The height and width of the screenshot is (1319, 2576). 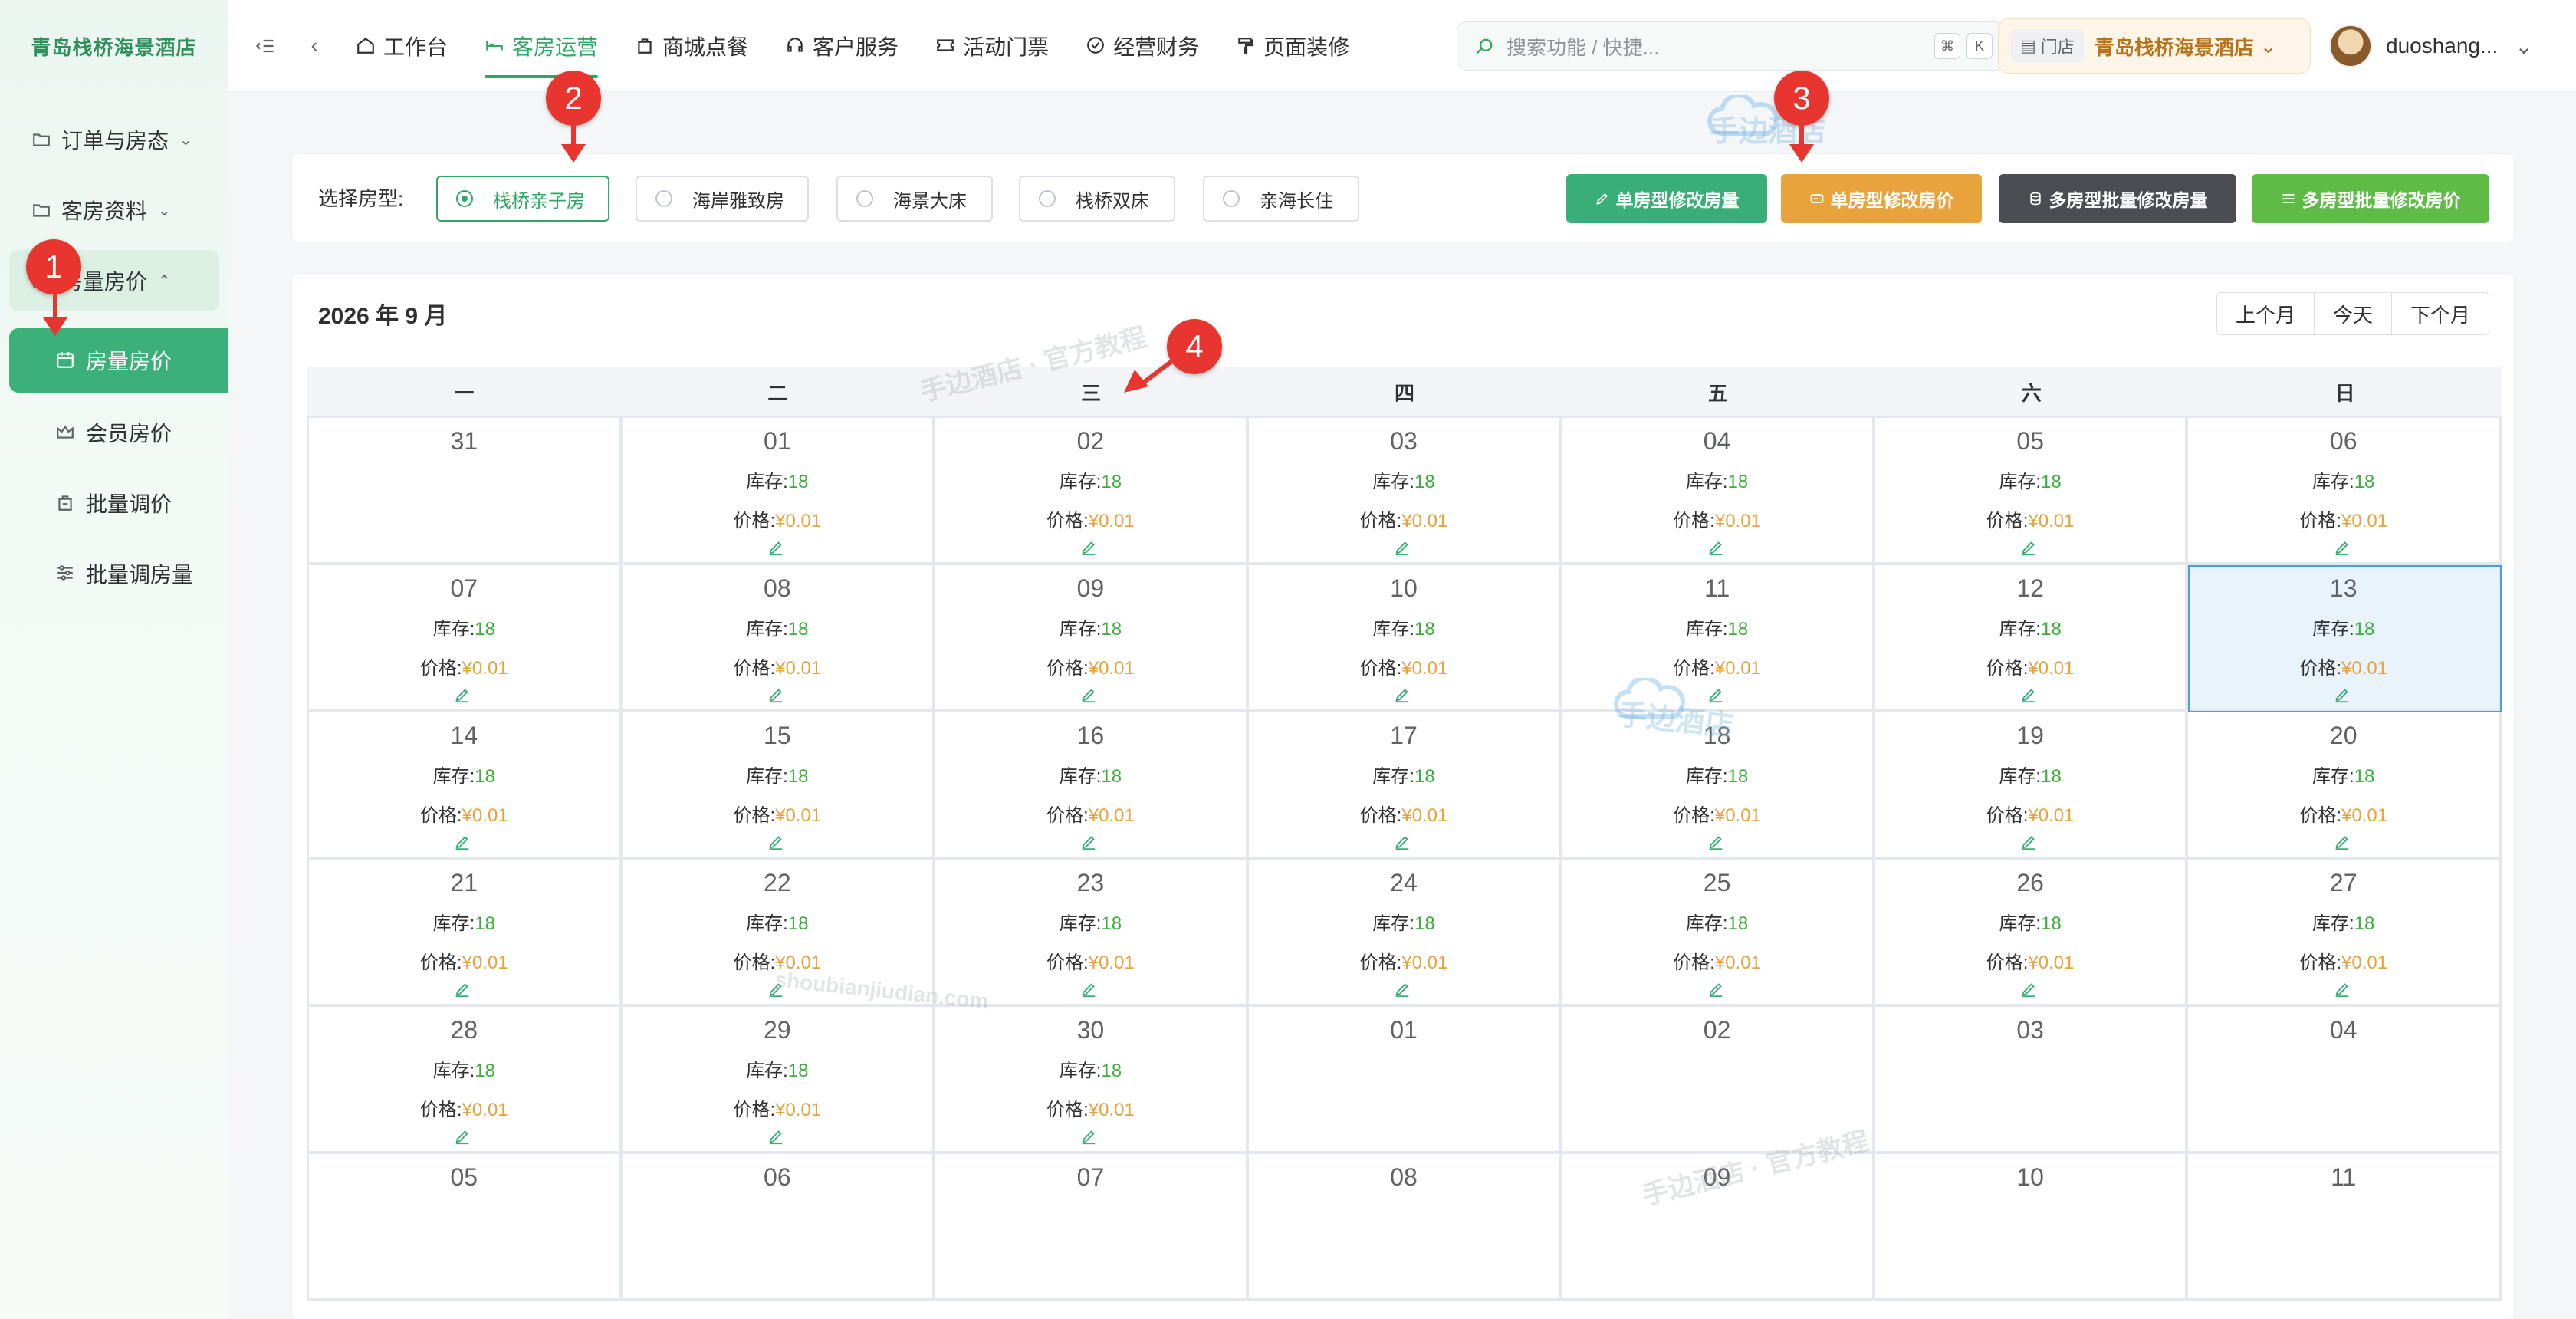 What do you see at coordinates (692, 46) in the screenshot?
I see `nav-mall-order: 商城点餐` at bounding box center [692, 46].